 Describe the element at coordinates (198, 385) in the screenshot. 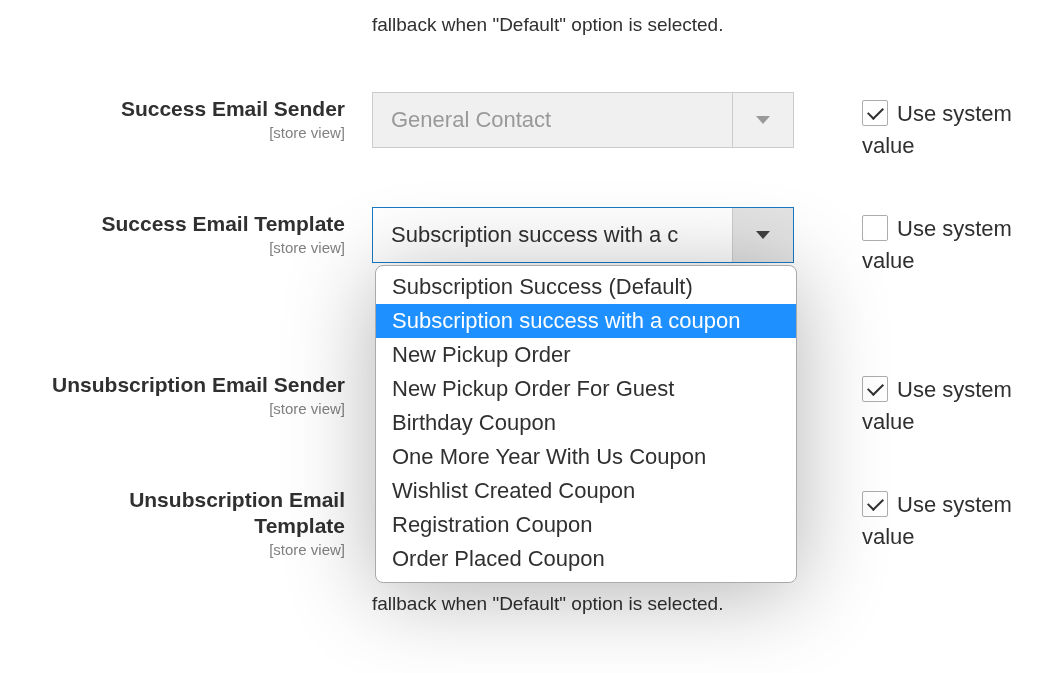

I see `field-label: Unsubscription Email Sender` at that location.